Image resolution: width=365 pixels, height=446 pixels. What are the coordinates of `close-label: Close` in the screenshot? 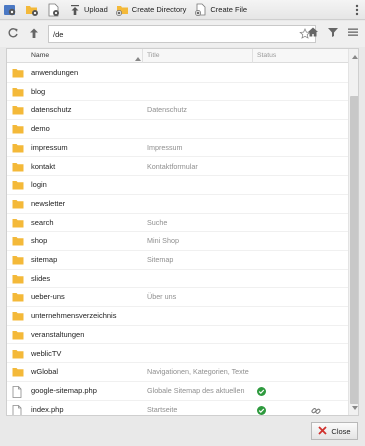 It's located at (341, 431).